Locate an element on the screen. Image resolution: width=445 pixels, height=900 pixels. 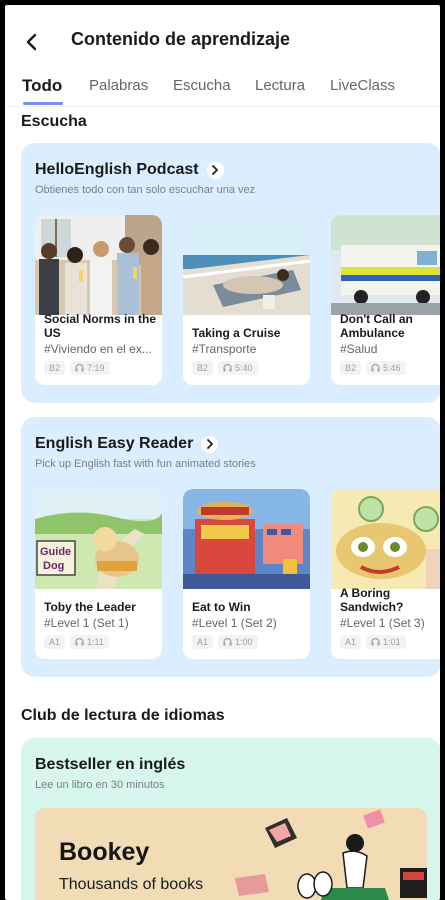
bestseller-title: Bestseller en inglés is located at coordinates (110, 764).